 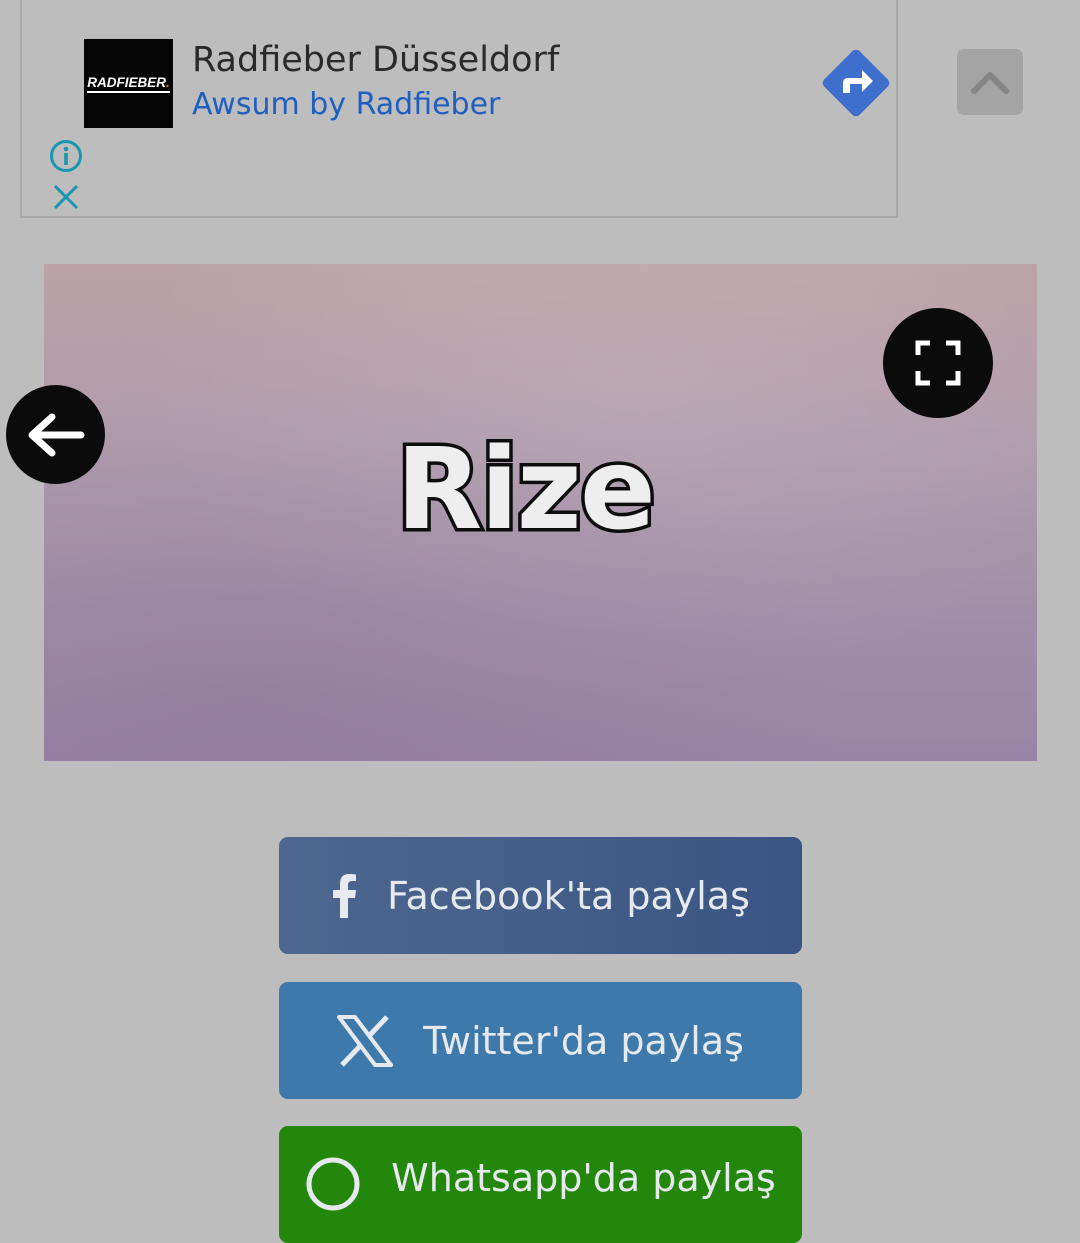 I want to click on ad-title: Radfieber Düsseldorf, so click(x=375, y=60).